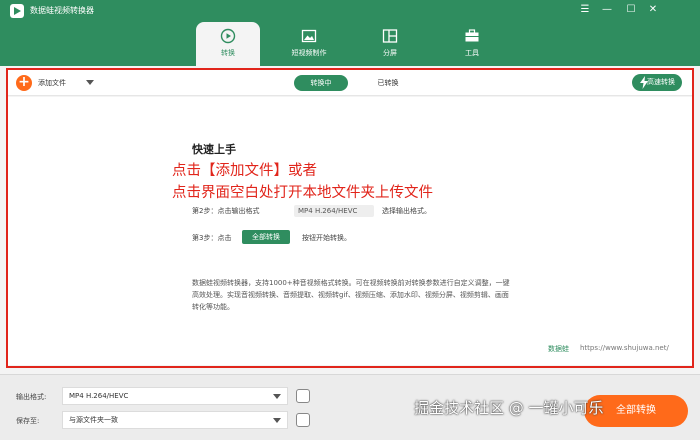 The image size is (700, 440). What do you see at coordinates (175, 420) in the screenshot?
I see `save-to-select: 与源文件夹一致` at bounding box center [175, 420].